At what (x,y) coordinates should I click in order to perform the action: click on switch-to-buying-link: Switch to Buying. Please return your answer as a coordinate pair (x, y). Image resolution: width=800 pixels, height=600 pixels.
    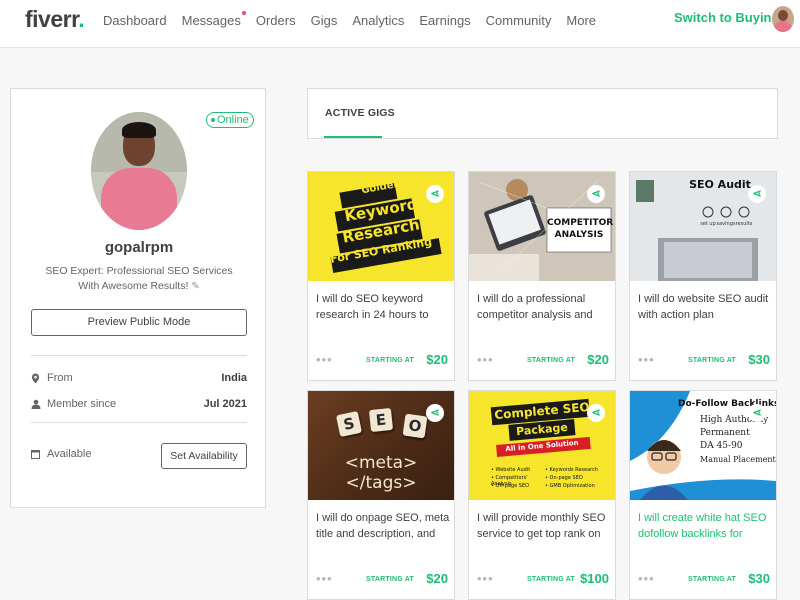
    Looking at the image, I should click on (726, 17).